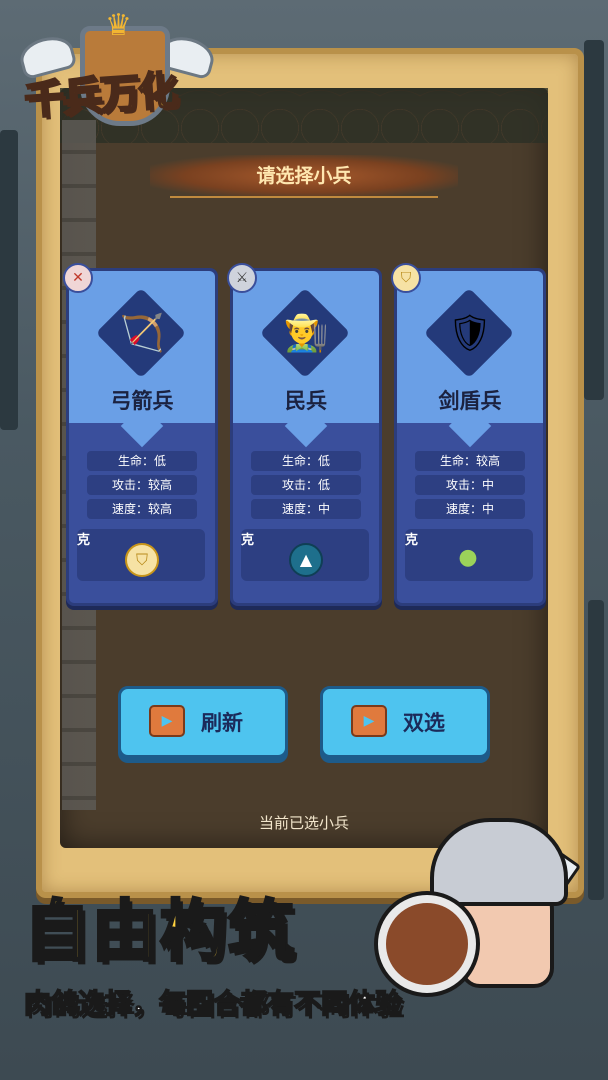 Image resolution: width=608 pixels, height=1080 pixels. Describe the element at coordinates (78, 278) in the screenshot. I see `crossed-bow-icon: ✕` at that location.